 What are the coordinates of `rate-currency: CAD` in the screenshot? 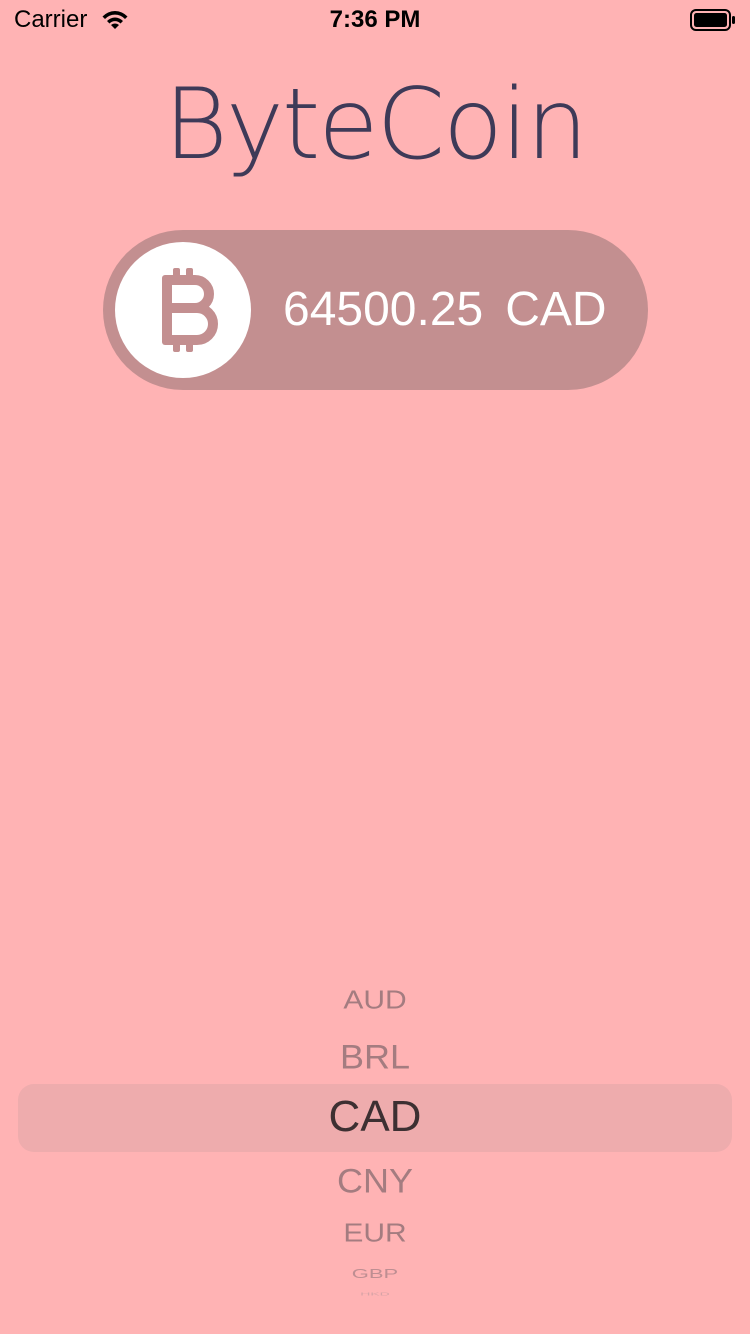 It's located at (556, 309).